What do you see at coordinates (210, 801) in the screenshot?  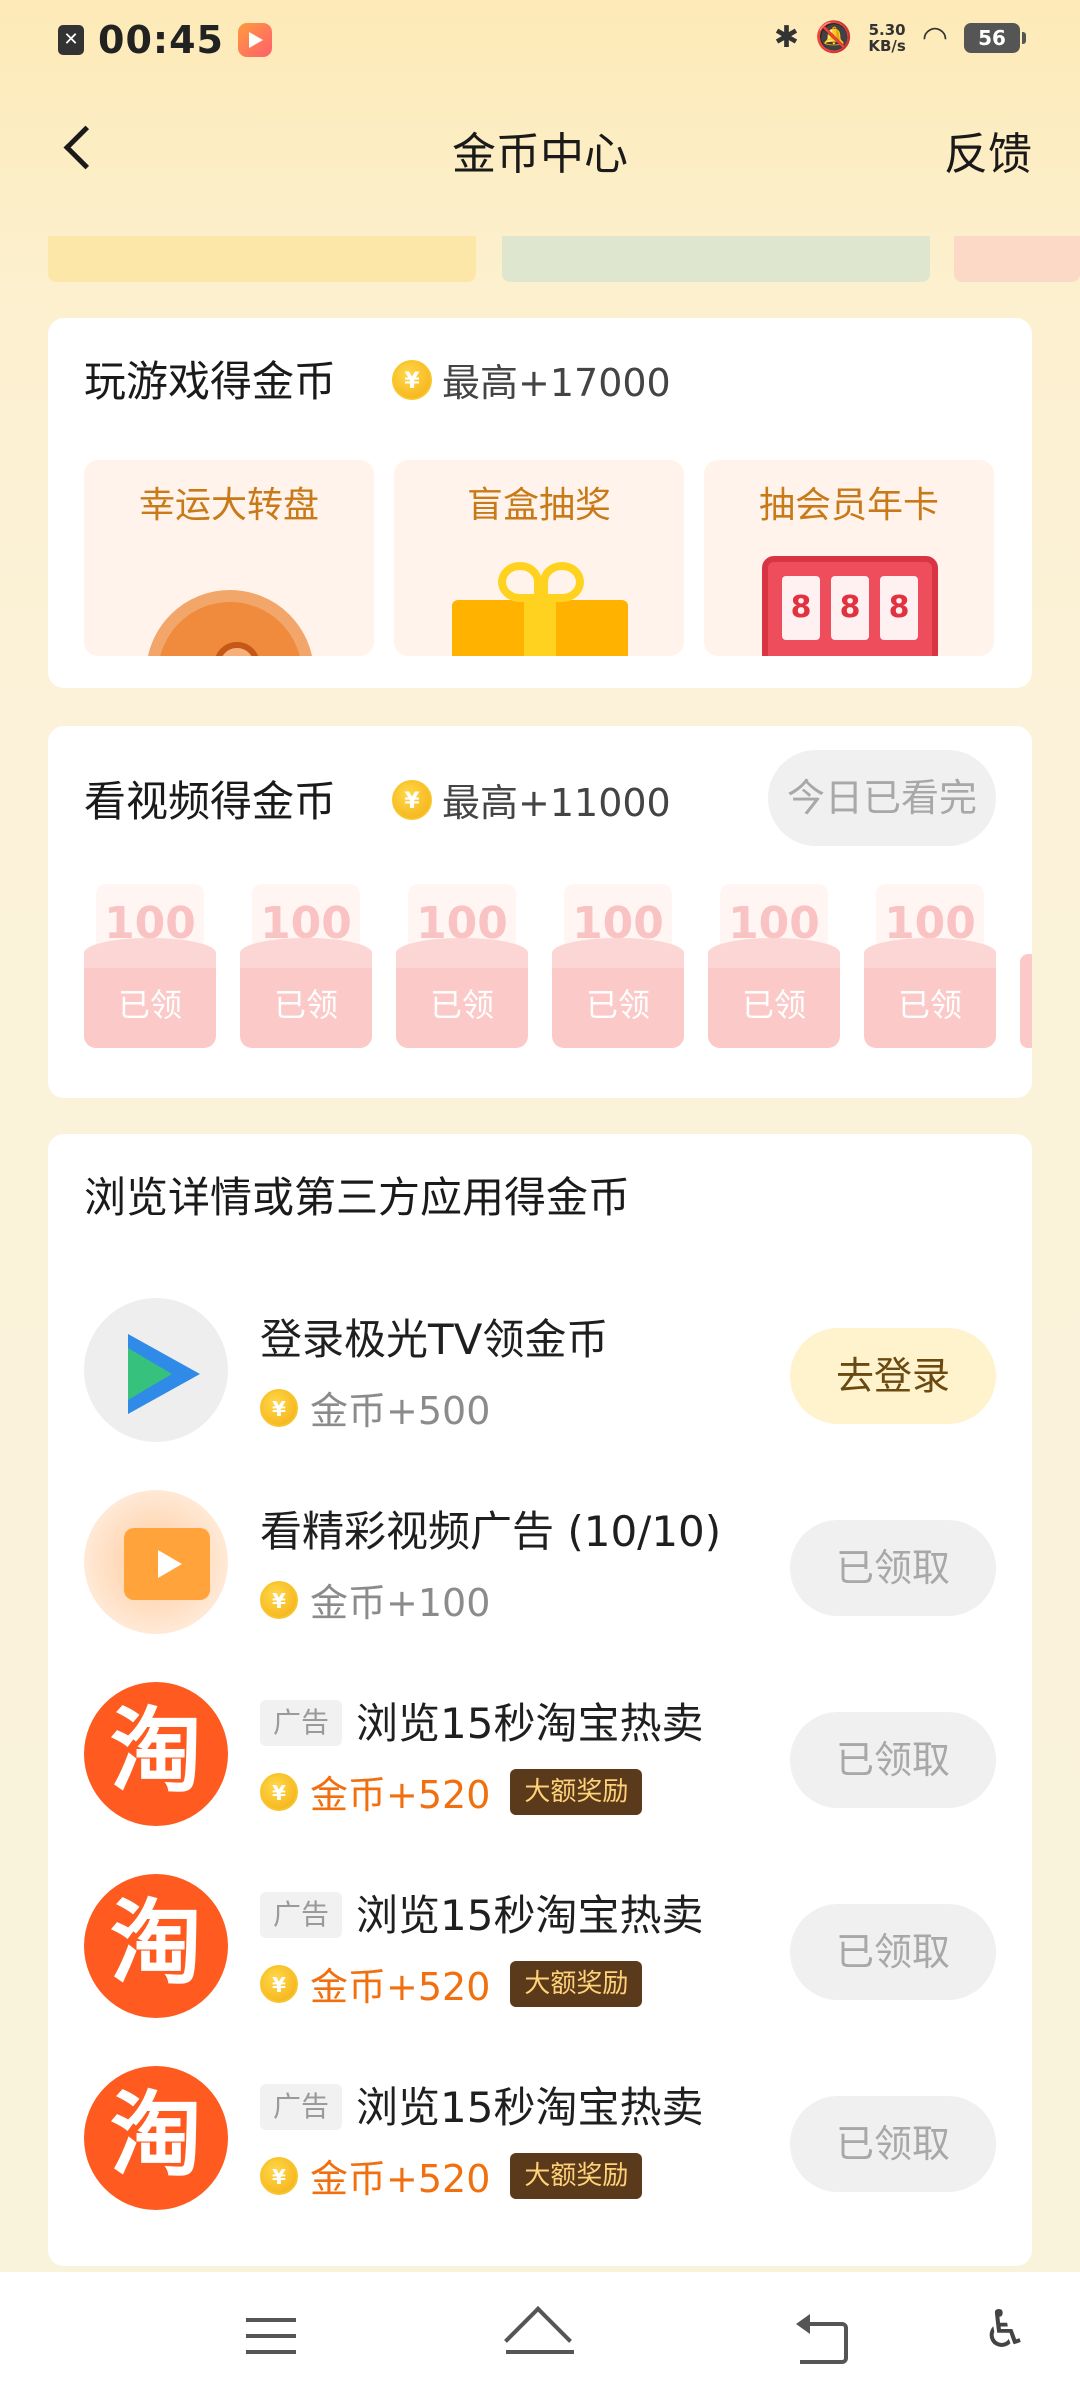 I see `section-title: 看视频得金币` at bounding box center [210, 801].